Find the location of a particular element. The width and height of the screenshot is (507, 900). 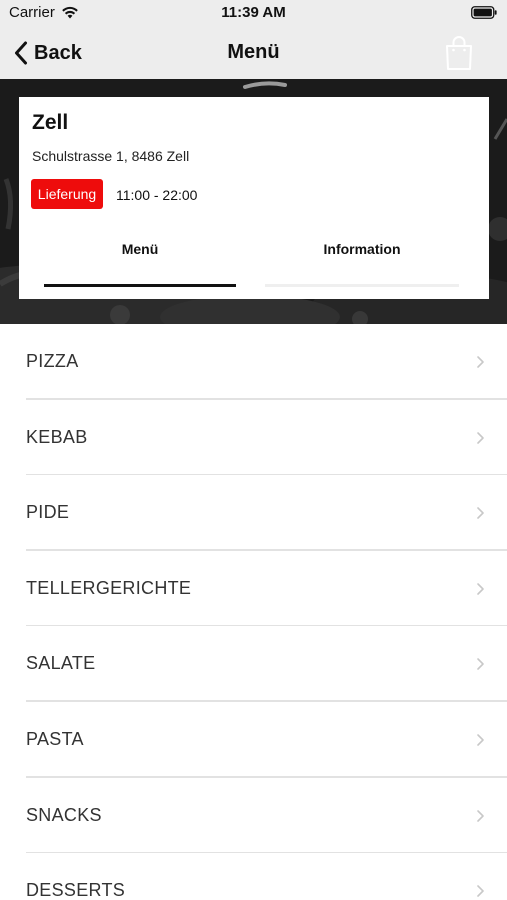

category-label: SALATE is located at coordinates (61, 663).